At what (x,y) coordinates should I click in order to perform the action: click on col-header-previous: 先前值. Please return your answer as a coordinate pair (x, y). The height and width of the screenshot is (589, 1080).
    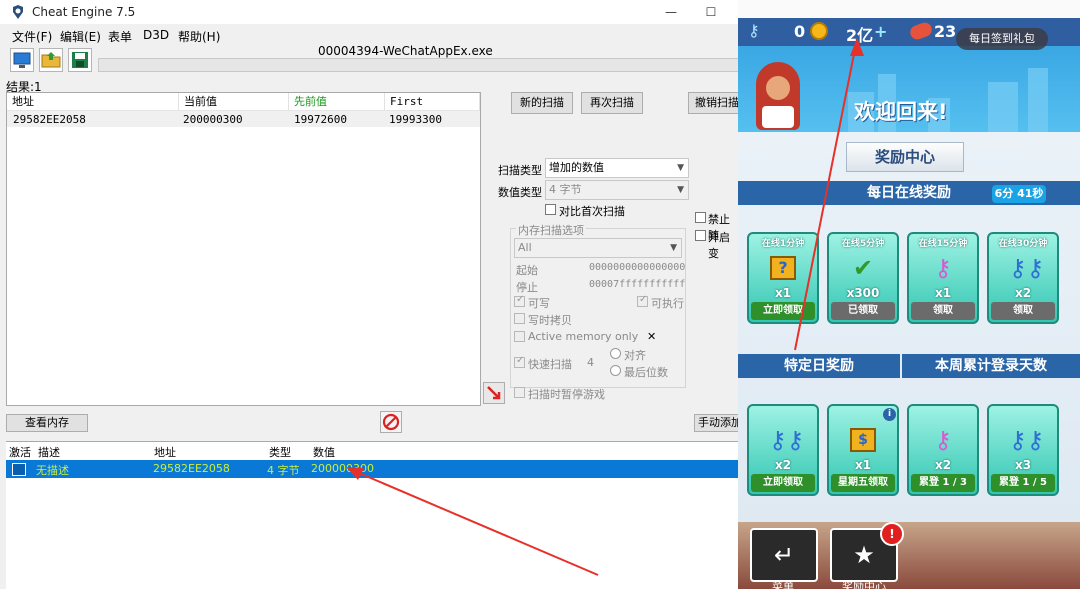
    Looking at the image, I should click on (337, 102).